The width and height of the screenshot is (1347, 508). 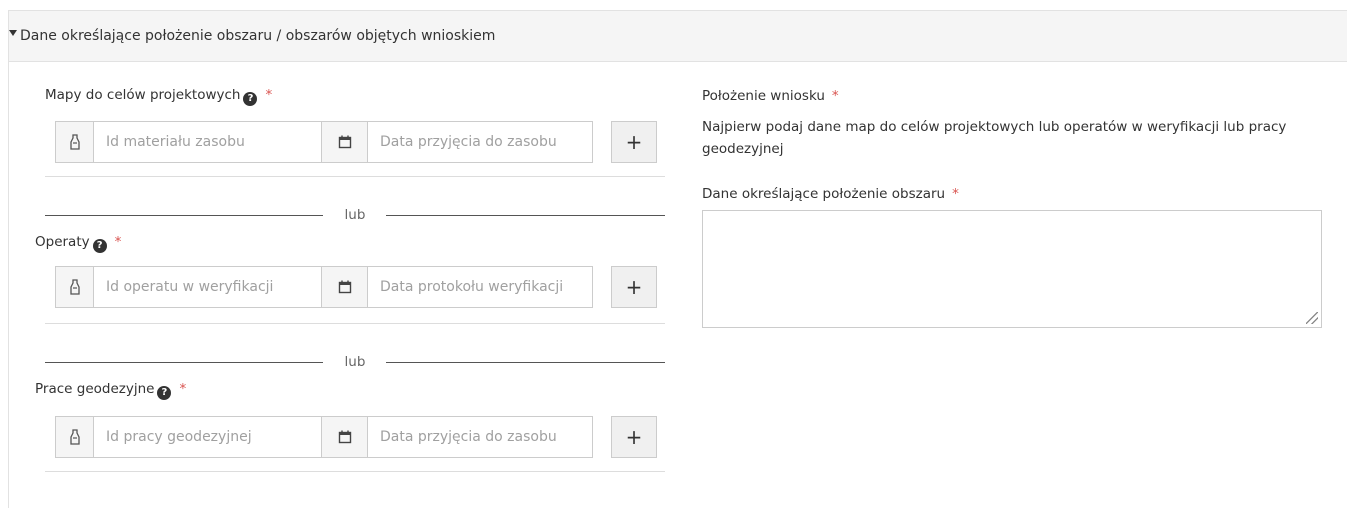 I want to click on area-textarea, so click(x=1012, y=269).